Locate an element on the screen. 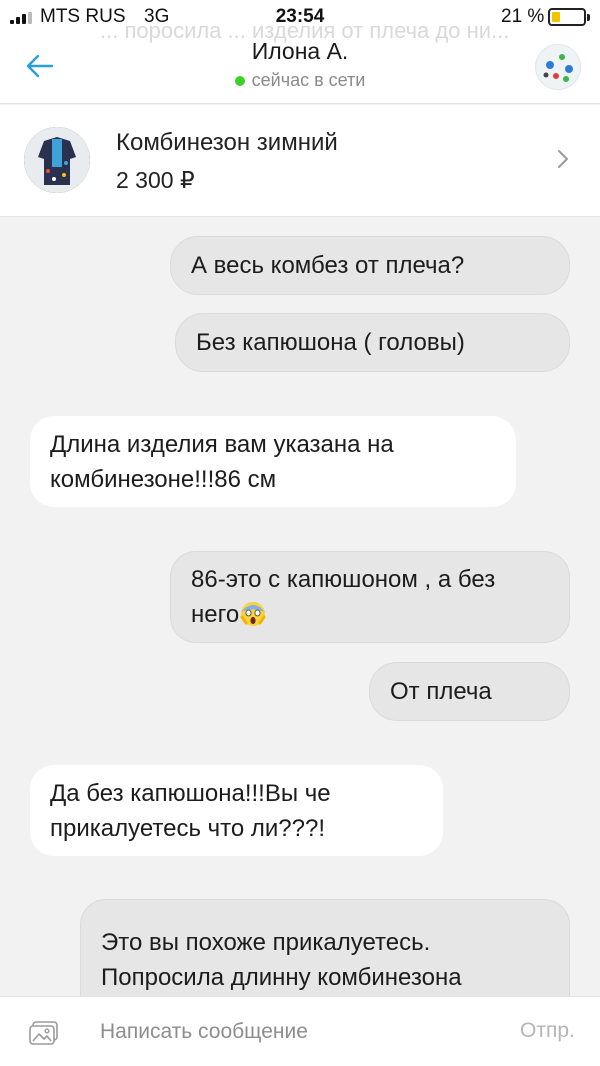 This screenshot has height=1066, width=600. online-status: сейчас в сети is located at coordinates (300, 80).